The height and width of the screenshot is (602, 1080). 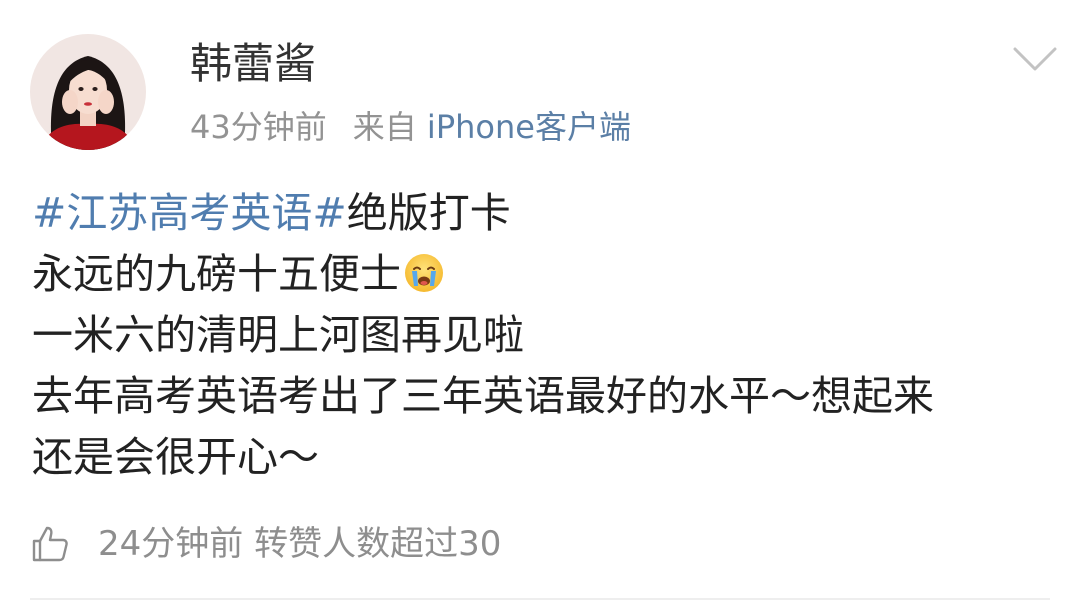 I want to click on content-line-1: #江苏高考英语#绝版打卡, so click(x=542, y=213).